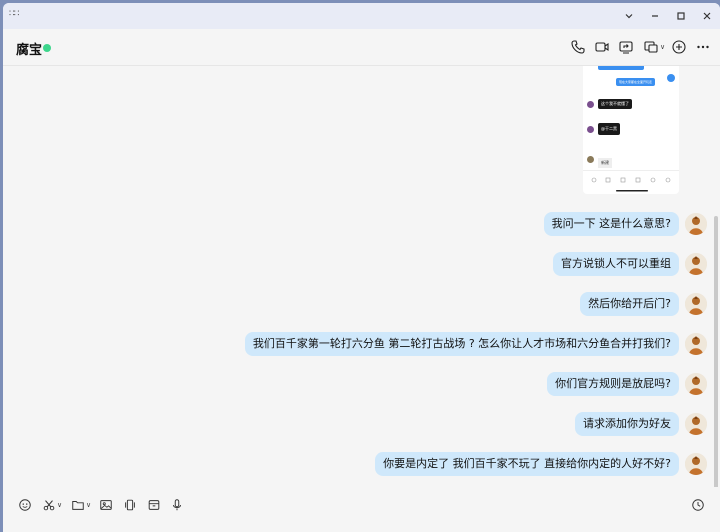 The height and width of the screenshot is (532, 720). I want to click on mini-row-3: 新建, so click(599, 159).